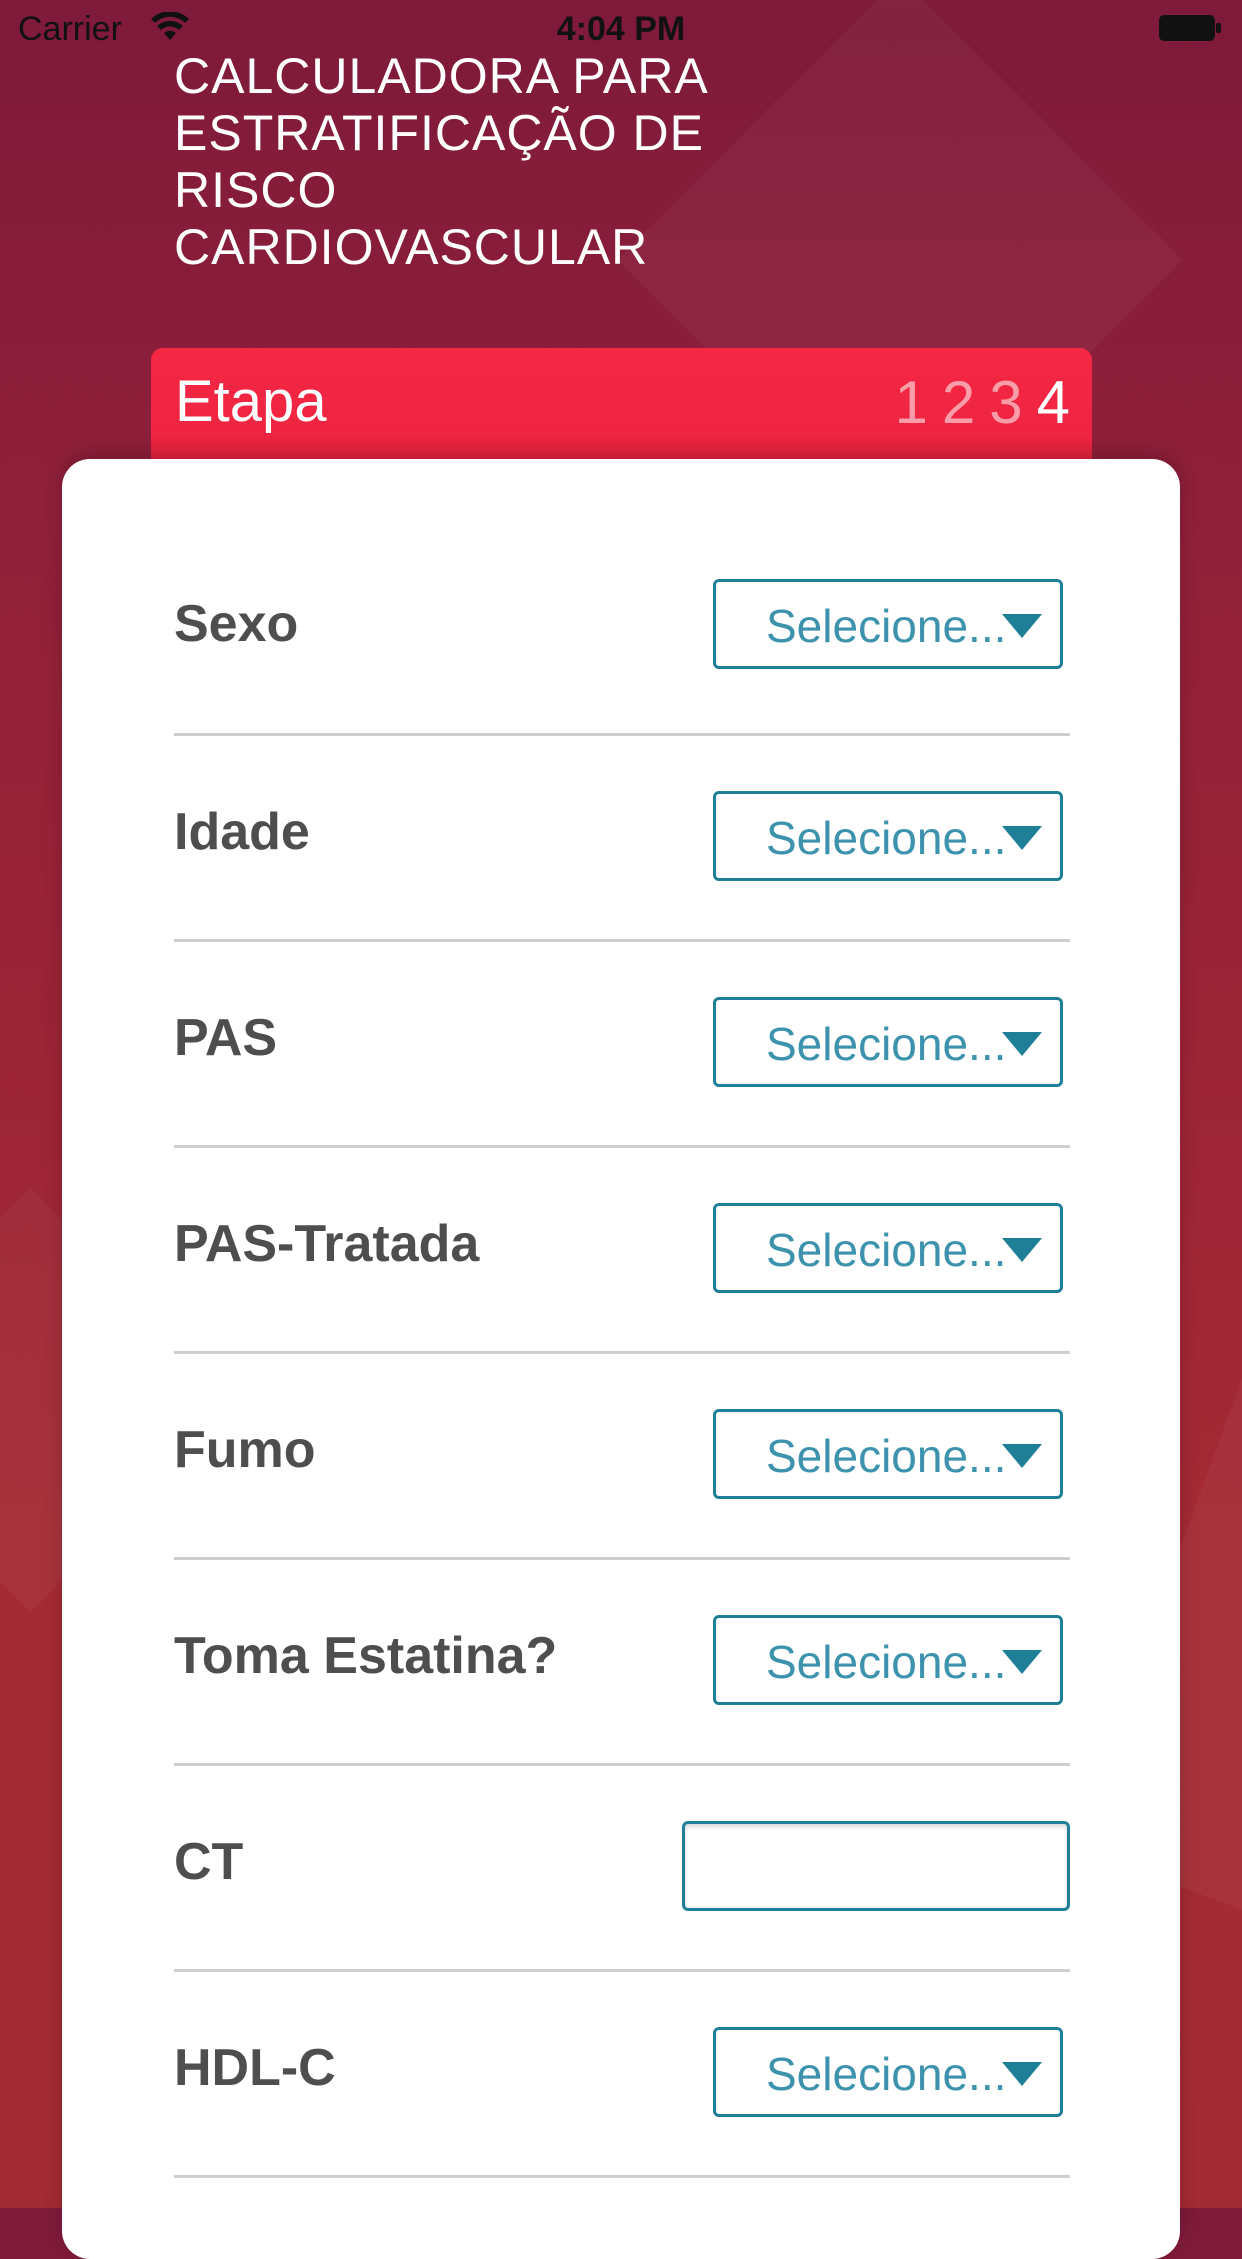  Describe the element at coordinates (1190, 28) in the screenshot. I see `battery-icon` at that location.